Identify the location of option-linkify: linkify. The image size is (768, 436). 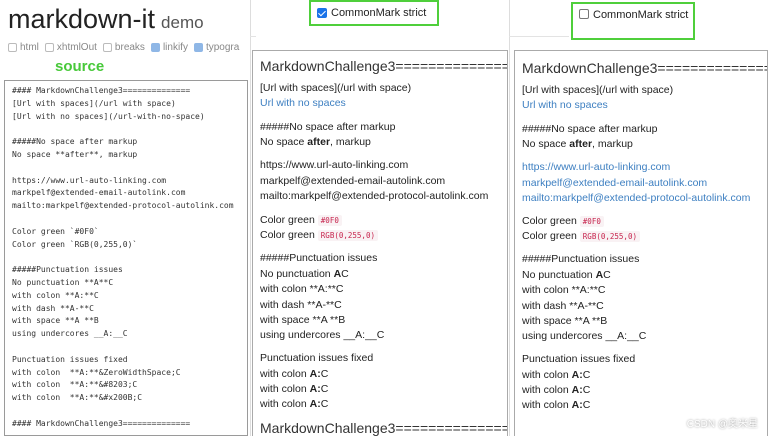
(169, 47).